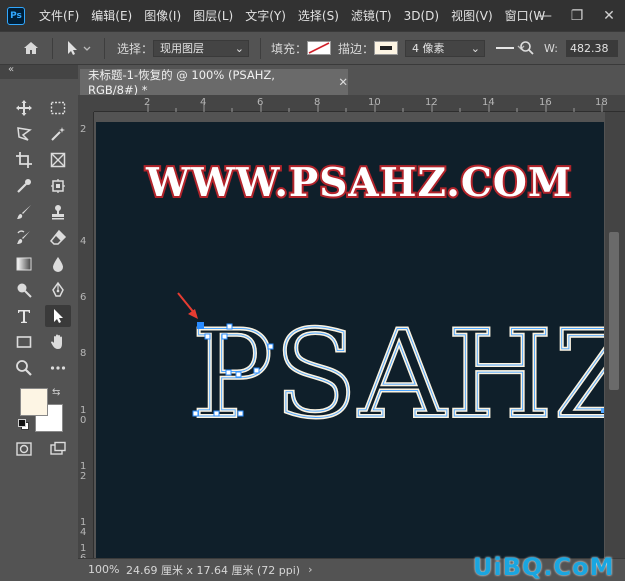 Image resolution: width=625 pixels, height=581 pixels. What do you see at coordinates (24, 449) in the screenshot?
I see `quick-mask-icon` at bounding box center [24, 449].